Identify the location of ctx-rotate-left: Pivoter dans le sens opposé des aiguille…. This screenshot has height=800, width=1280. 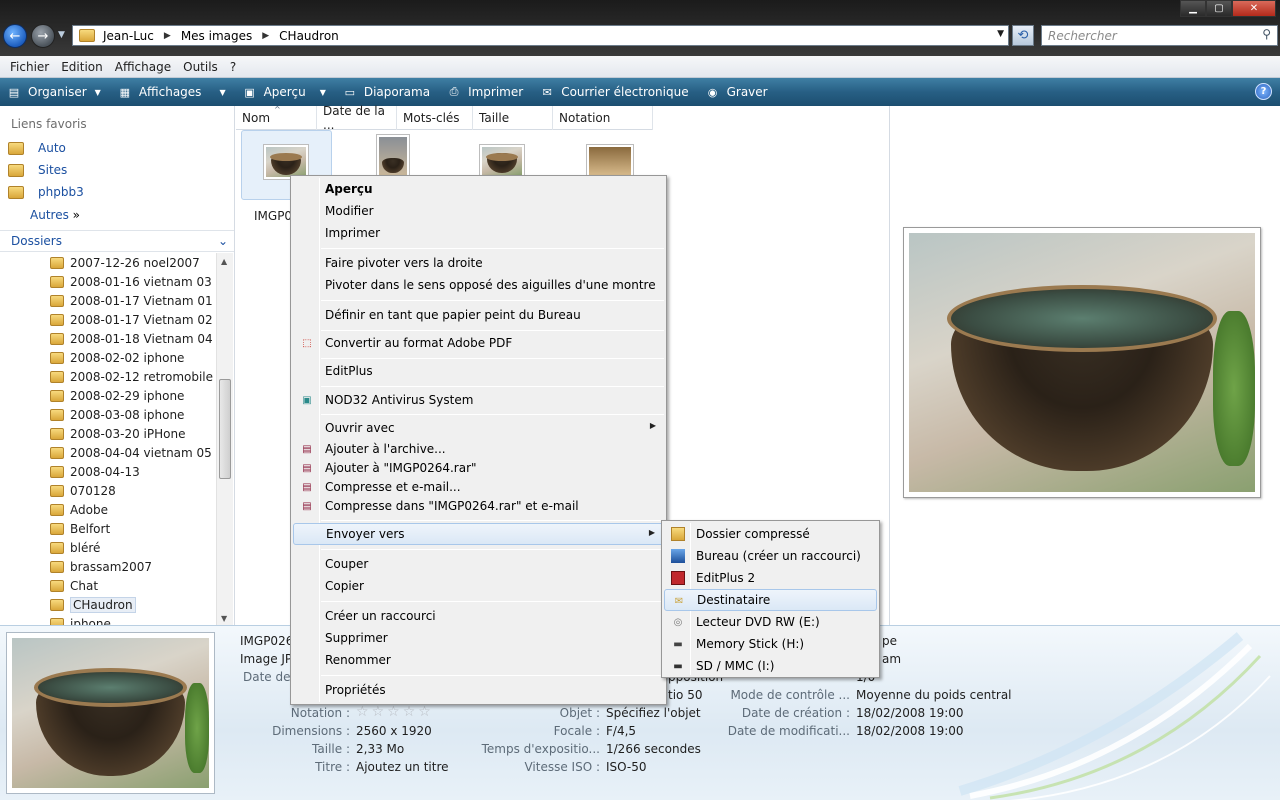
(478, 285).